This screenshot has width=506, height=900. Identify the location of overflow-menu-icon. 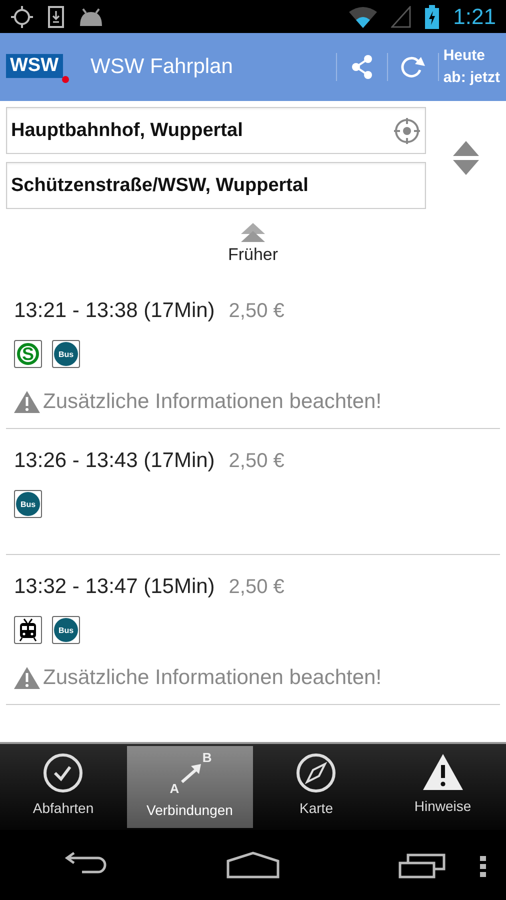
(483, 867).